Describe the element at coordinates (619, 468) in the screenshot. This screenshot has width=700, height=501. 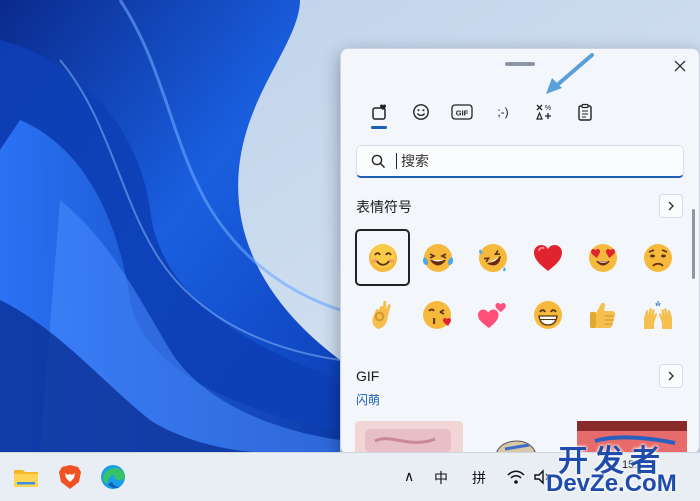
I see `watermark: 开发者 DevZe.CoM` at that location.